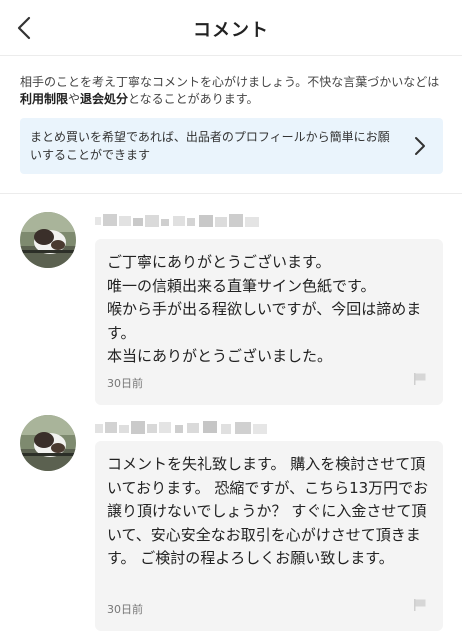 The width and height of the screenshot is (462, 641). I want to click on notice-bold-usage-restriction: 利用制限, so click(44, 99).